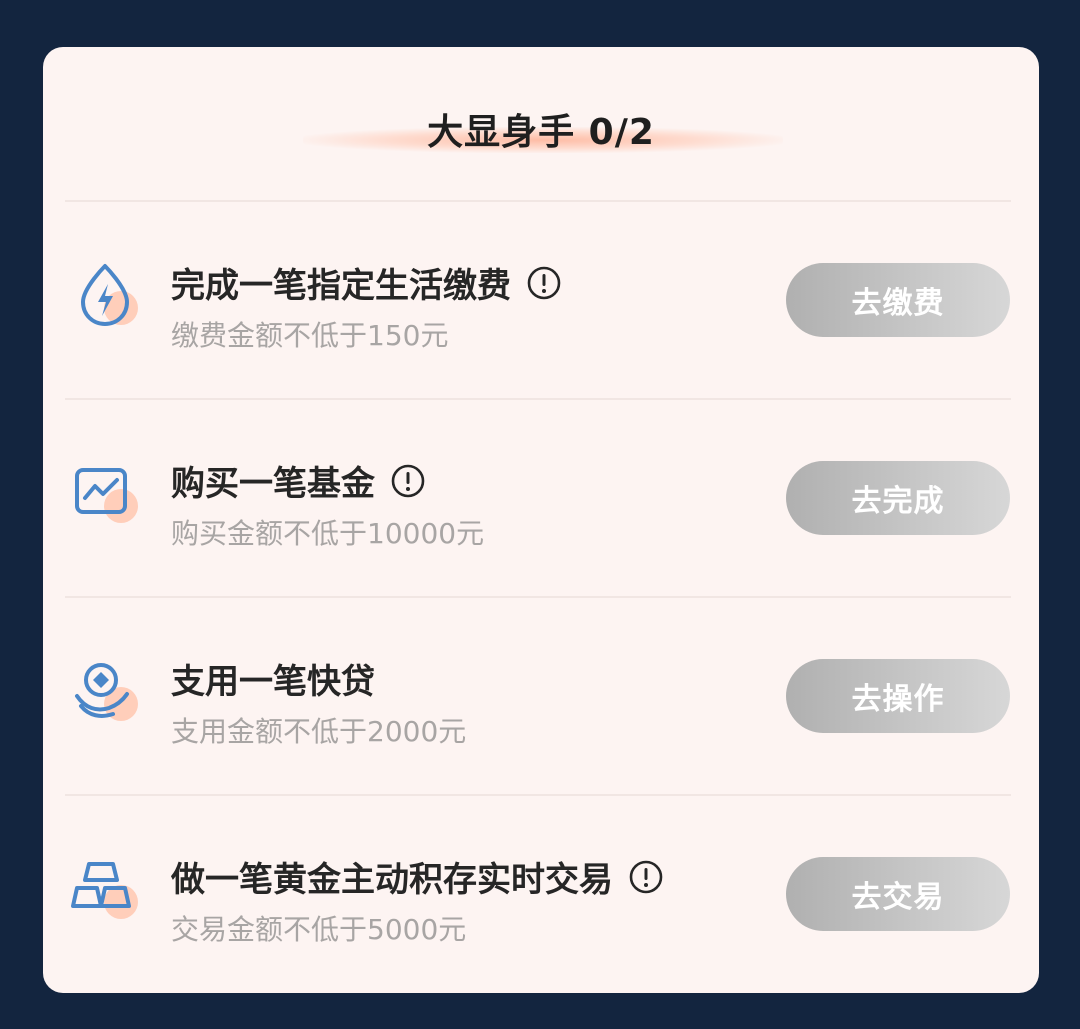  Describe the element at coordinates (107, 492) in the screenshot. I see `fund-chart-icon` at that location.